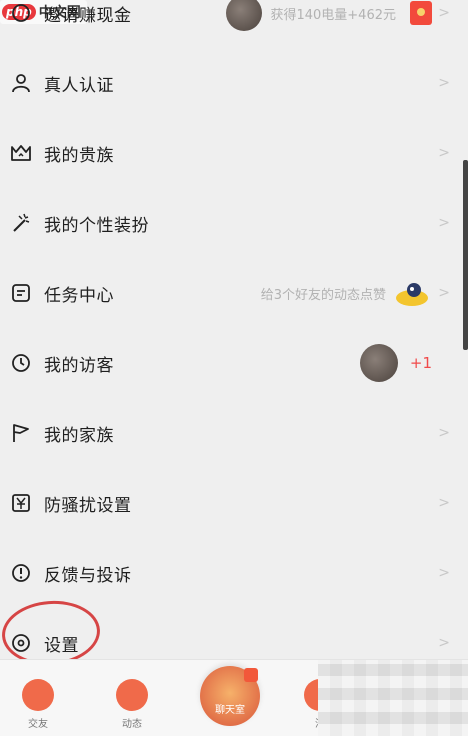 The height and width of the screenshot is (736, 468). I want to click on menu-item-verify: 真人认证 >, so click(234, 83).